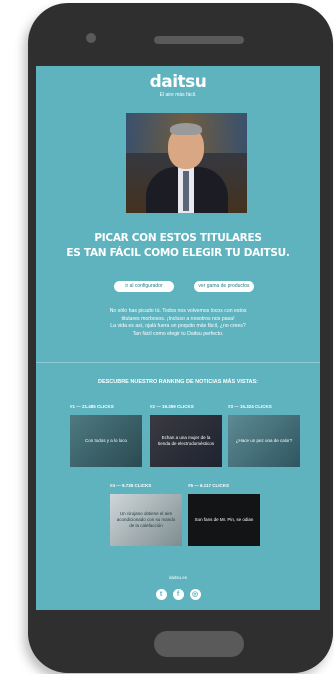  I want to click on news-caption: Con todos y a lo loco, so click(106, 440).